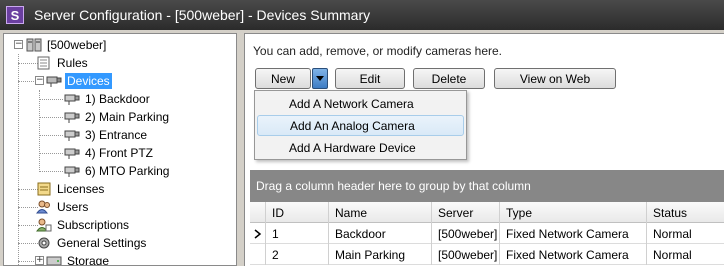  I want to click on cell-name: Main Parking, so click(380, 254).